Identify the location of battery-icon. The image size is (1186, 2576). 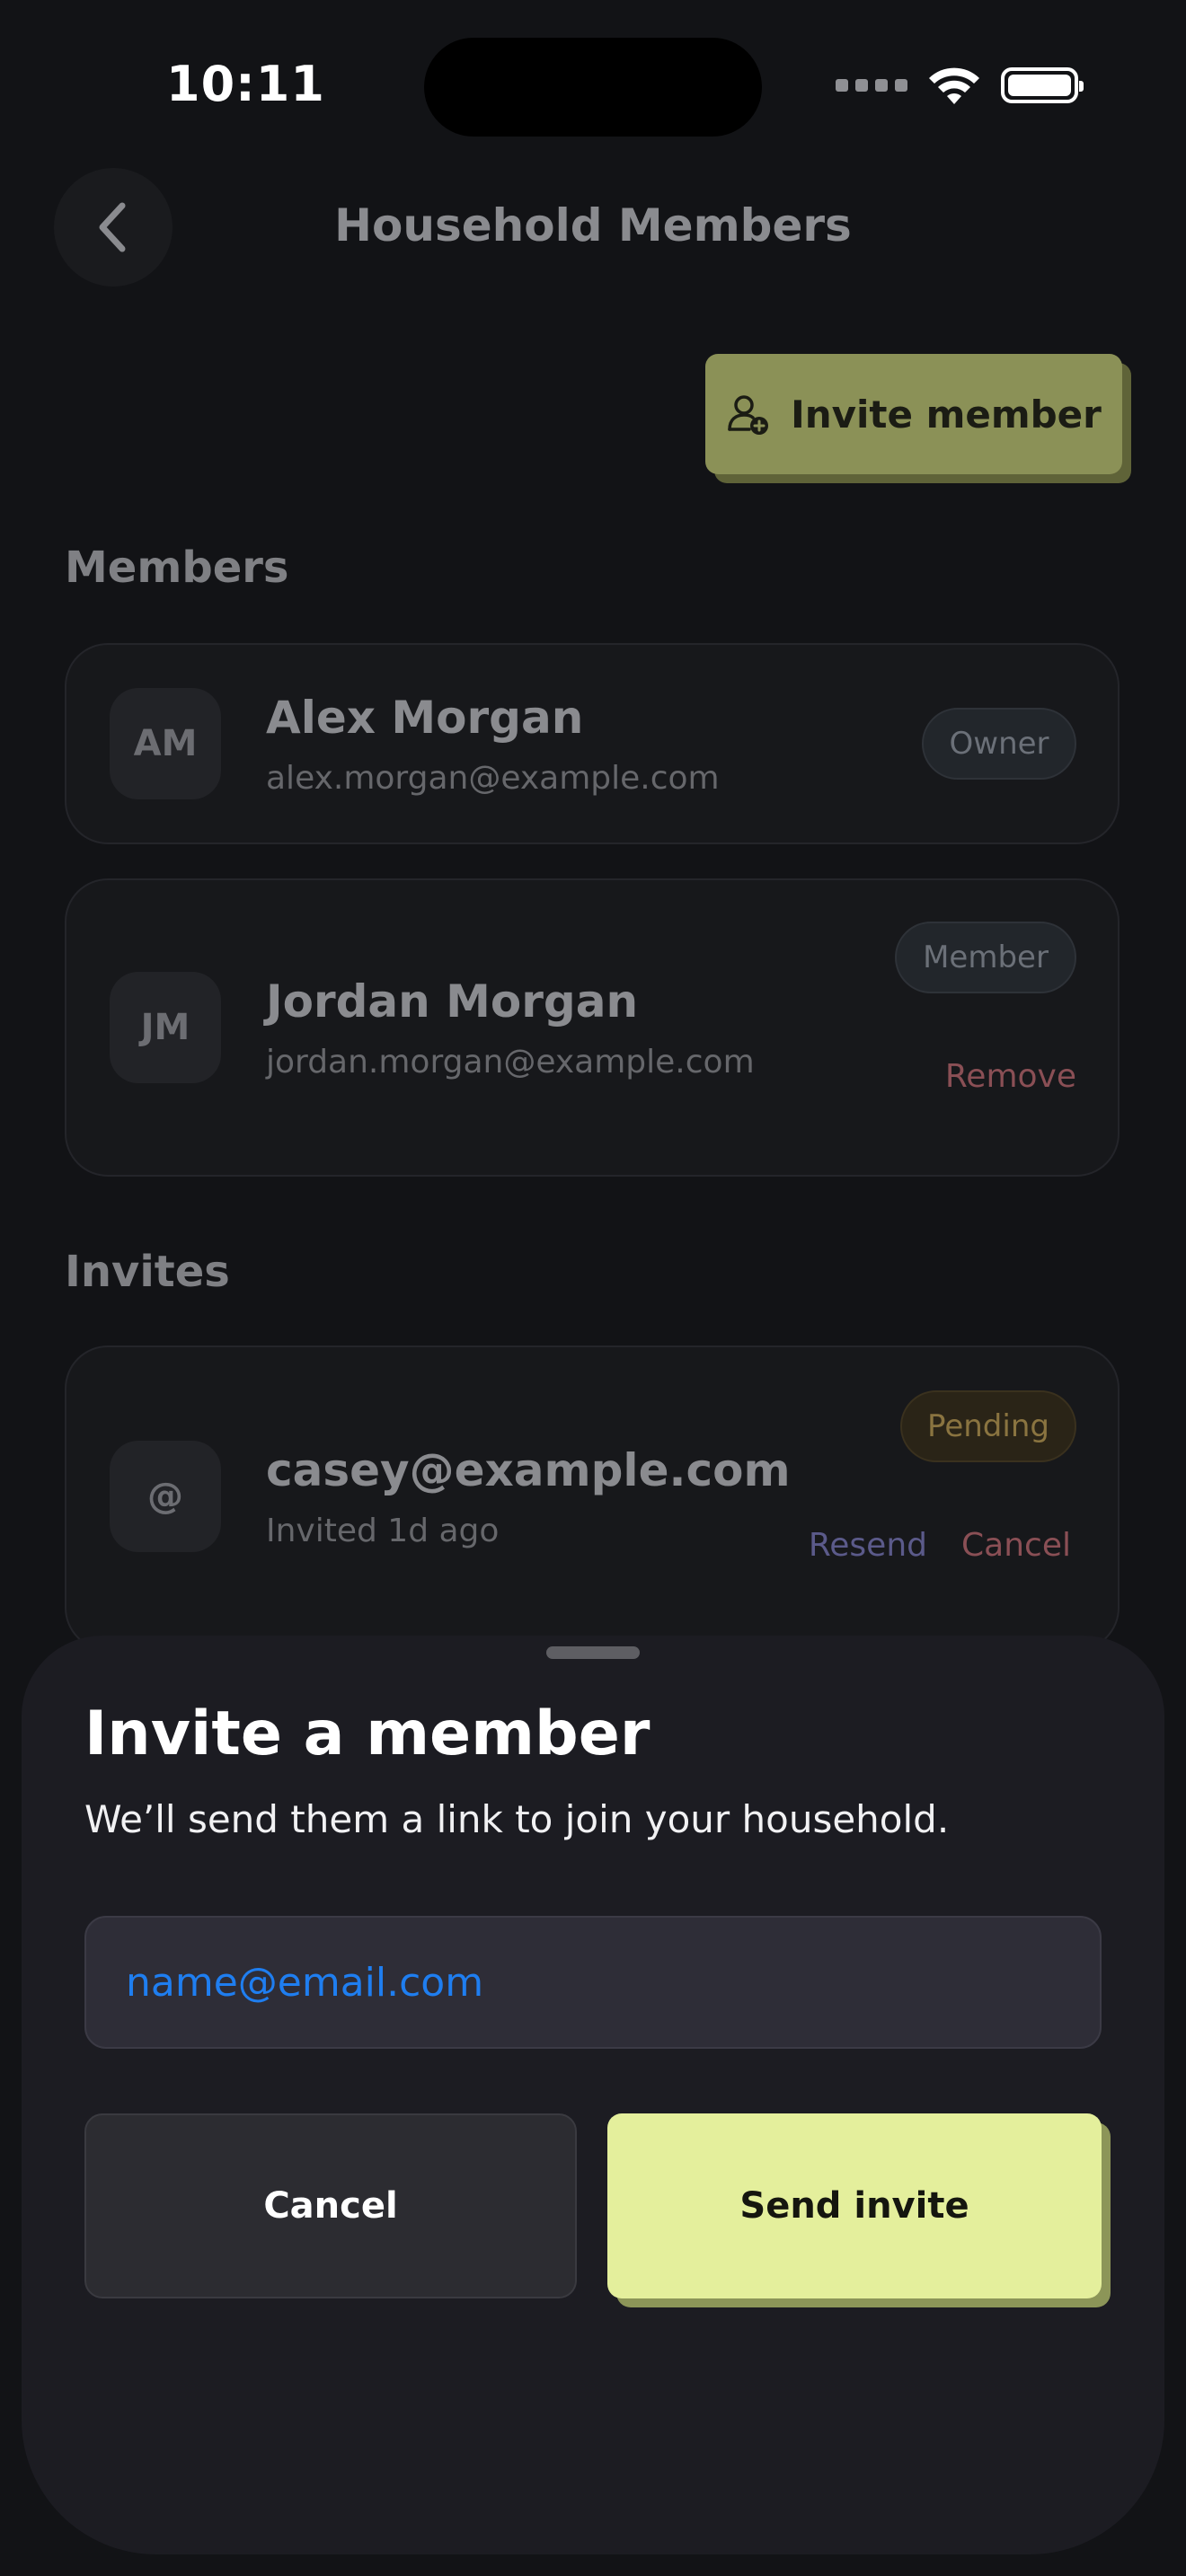
(1042, 85).